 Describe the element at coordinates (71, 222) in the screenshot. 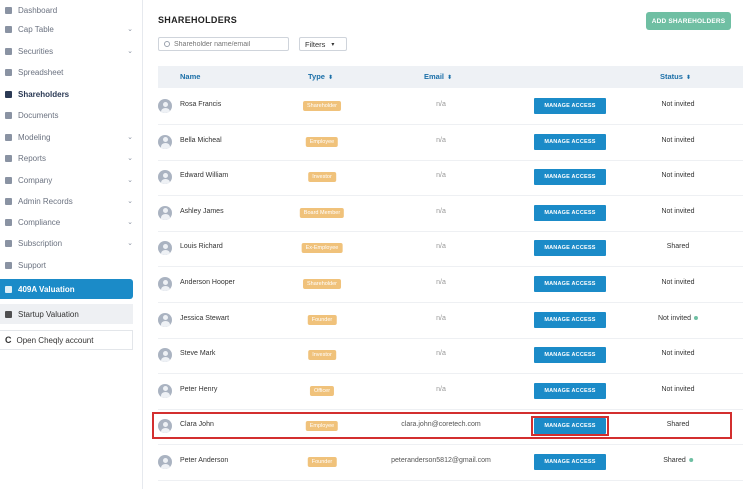

I see `sidebar-item-compliance: Compliance ⌄` at that location.